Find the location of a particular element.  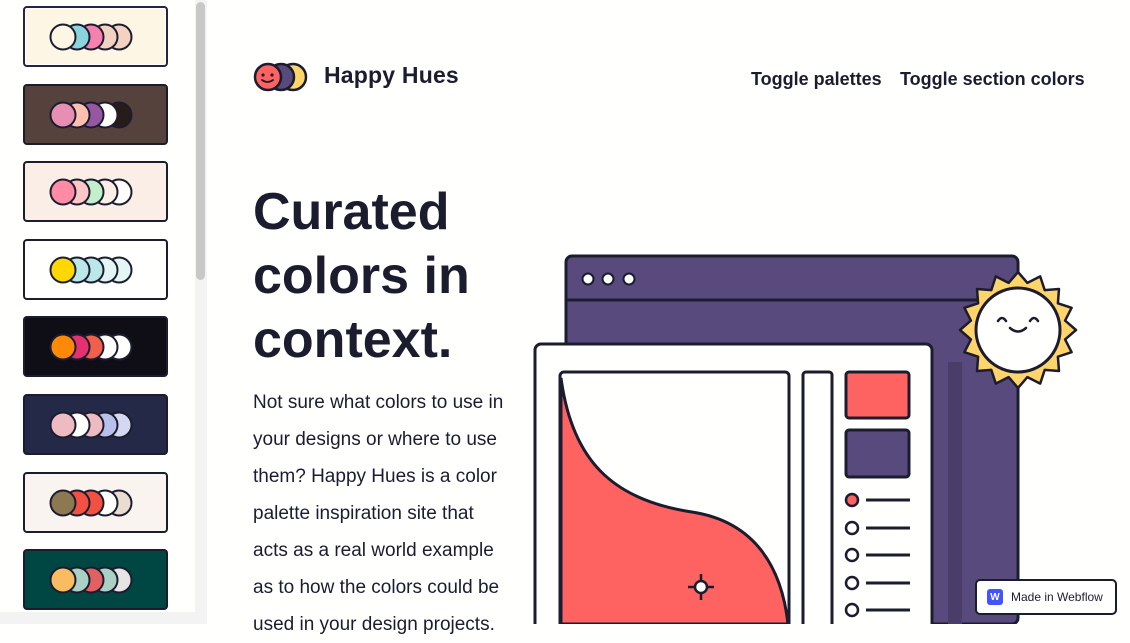

smiling-sun-icon is located at coordinates (1018, 330).